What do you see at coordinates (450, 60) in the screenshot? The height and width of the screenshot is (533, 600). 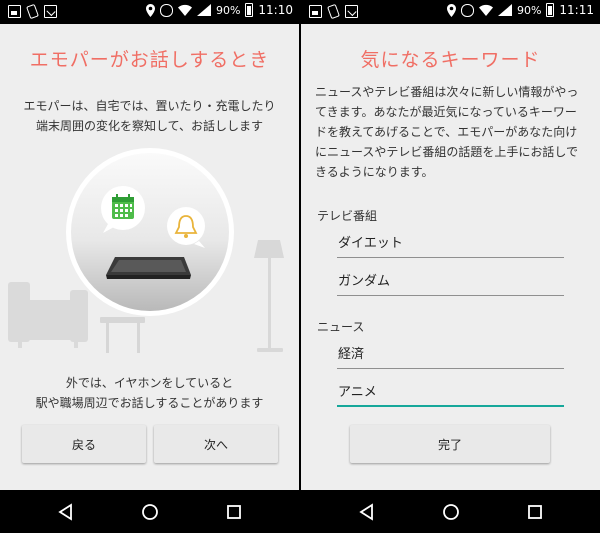 I see `page-title: 気になるキーワード` at bounding box center [450, 60].